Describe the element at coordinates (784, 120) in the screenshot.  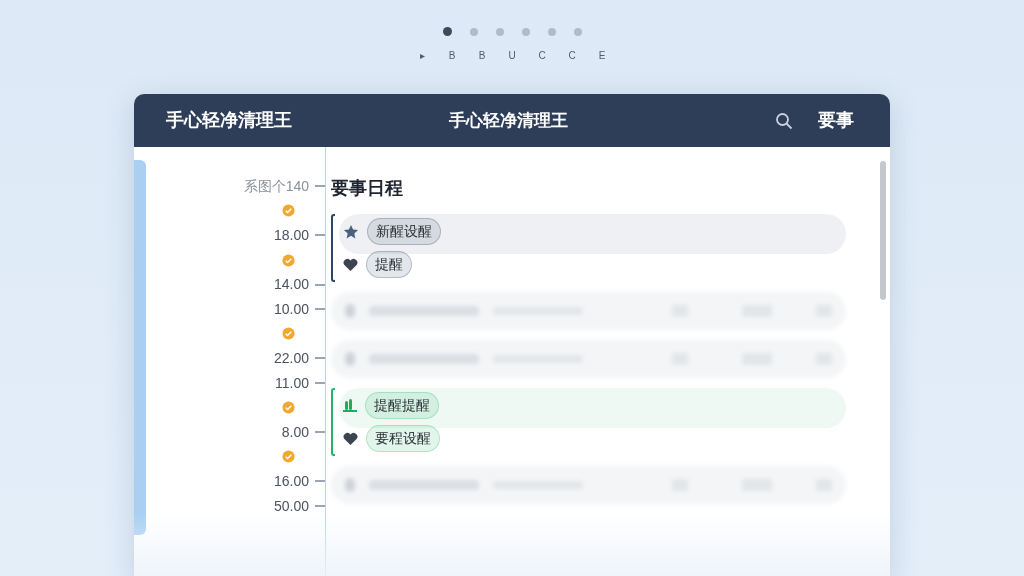
I see `search-icon` at that location.